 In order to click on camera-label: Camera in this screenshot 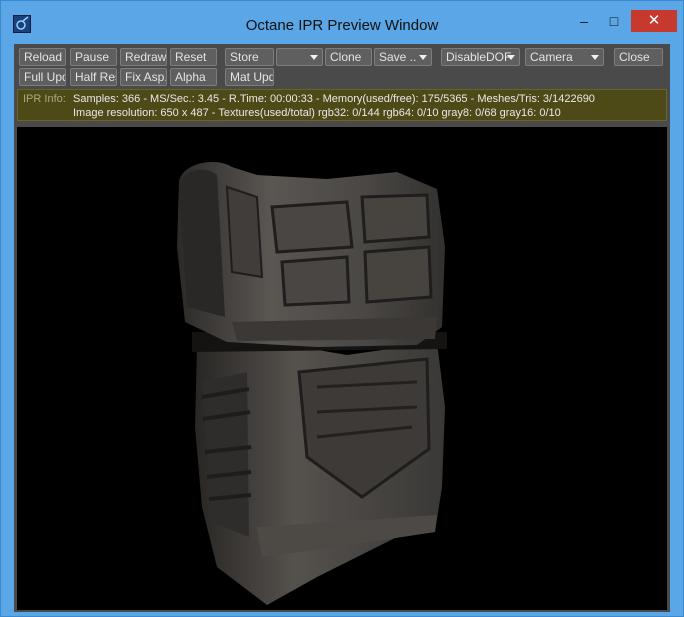, I will do `click(551, 57)`.